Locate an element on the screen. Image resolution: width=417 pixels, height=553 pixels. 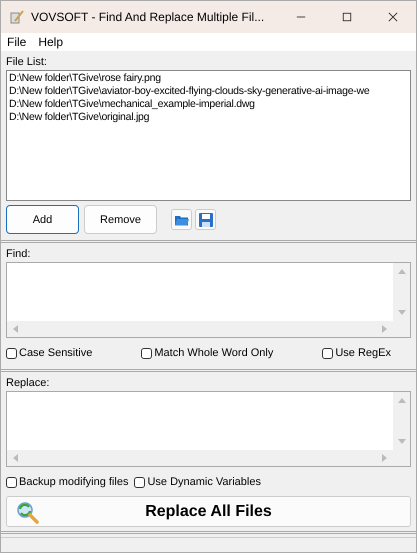
magnifier-icon is located at coordinates (27, 512).